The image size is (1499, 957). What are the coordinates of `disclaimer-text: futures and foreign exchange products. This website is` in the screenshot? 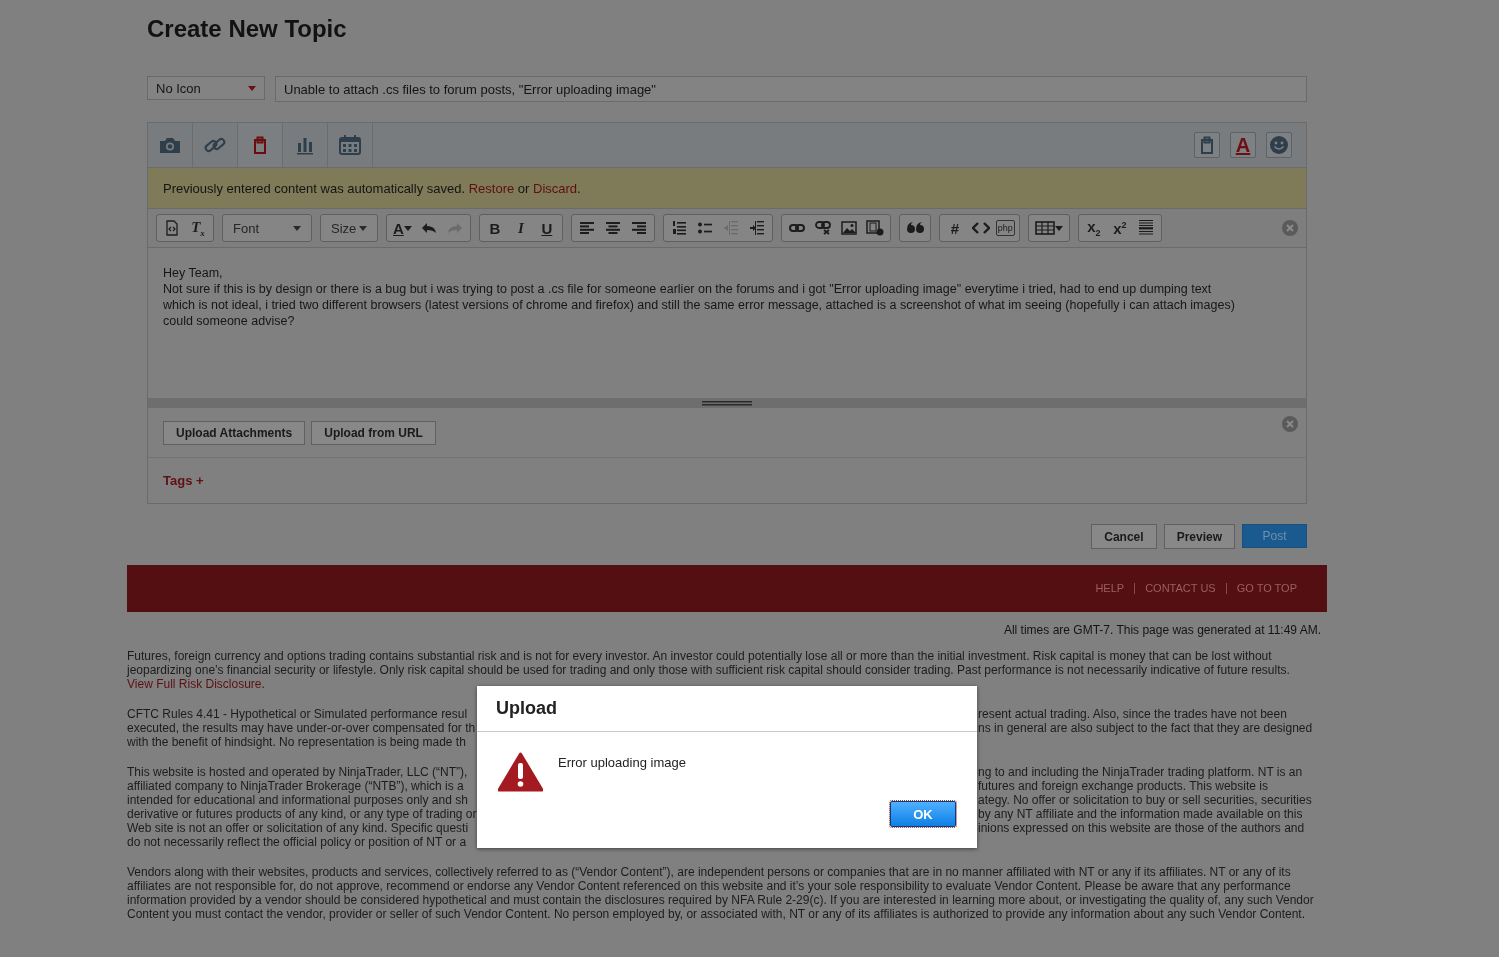 It's located at (1123, 786).